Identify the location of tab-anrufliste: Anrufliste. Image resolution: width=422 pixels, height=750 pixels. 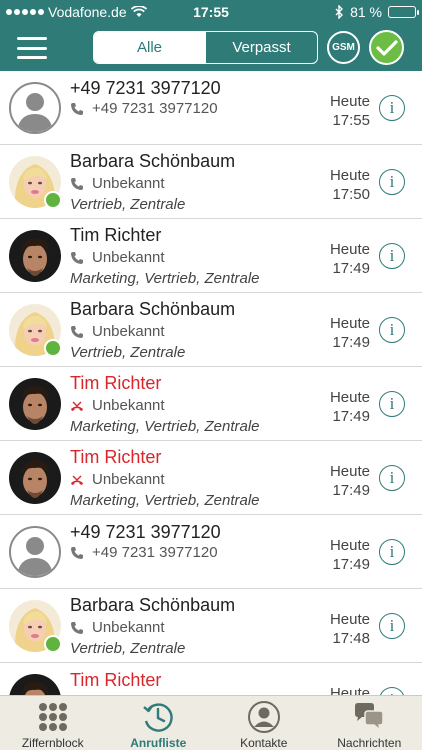
(159, 723).